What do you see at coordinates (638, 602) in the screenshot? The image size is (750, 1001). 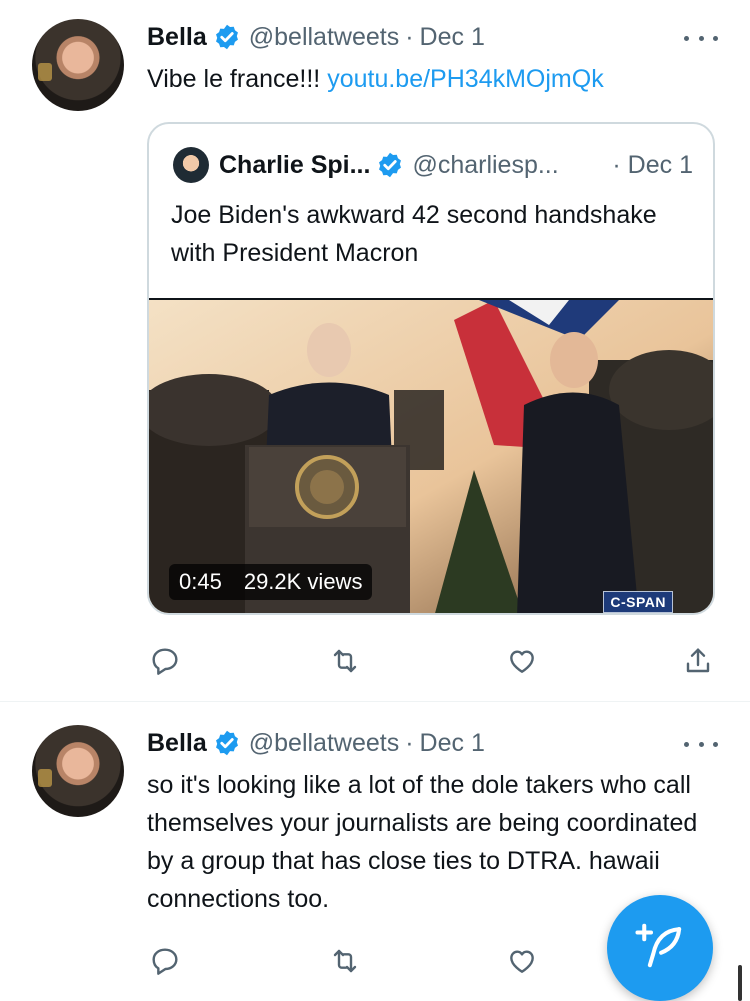 I see `video-watermark: C-SPAN` at bounding box center [638, 602].